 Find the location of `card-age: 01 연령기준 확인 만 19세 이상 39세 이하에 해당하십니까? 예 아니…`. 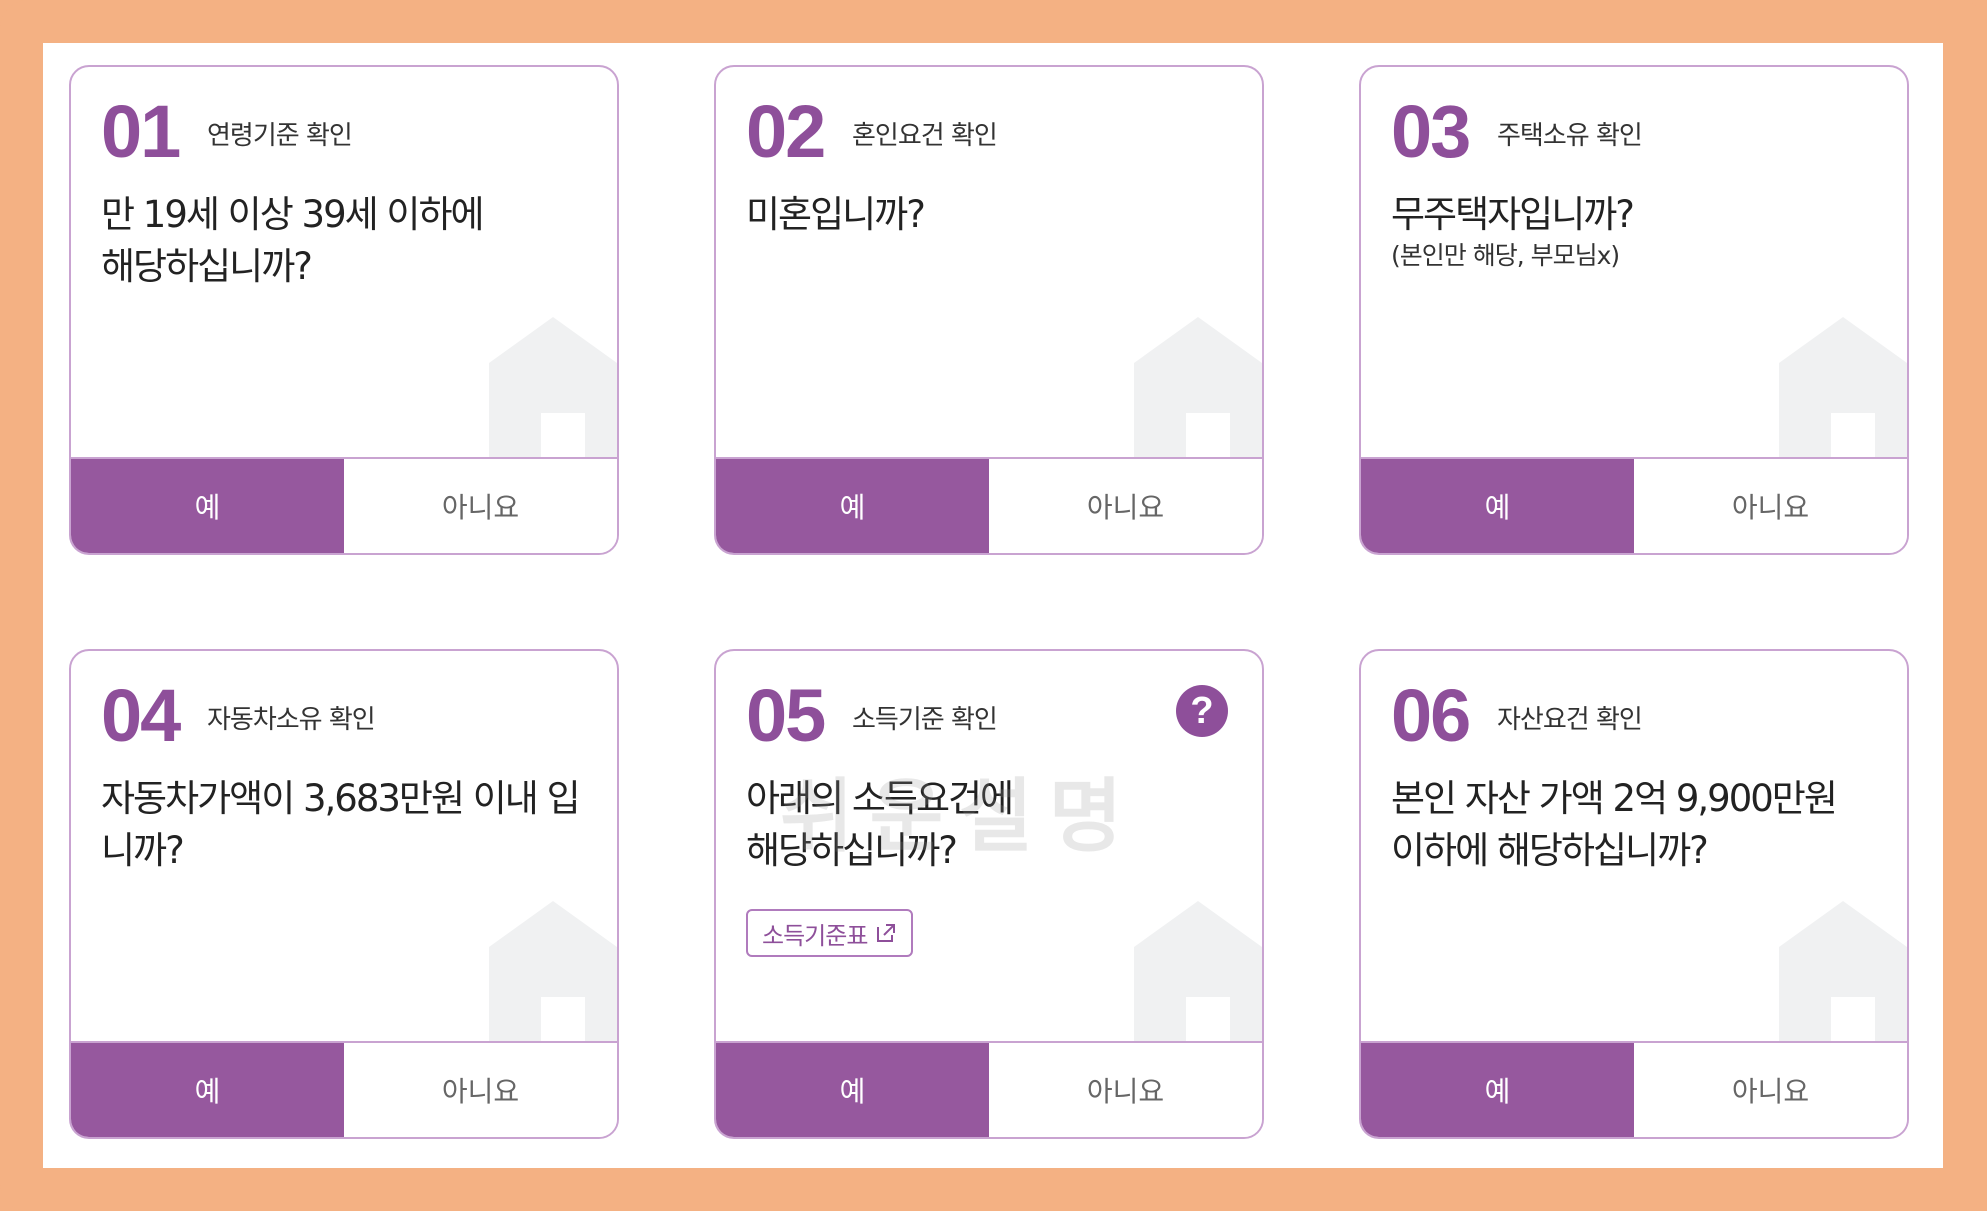

card-age: 01 연령기준 확인 만 19세 이상 39세 이하에 해당하십니까? 예 아니… is located at coordinates (344, 310).